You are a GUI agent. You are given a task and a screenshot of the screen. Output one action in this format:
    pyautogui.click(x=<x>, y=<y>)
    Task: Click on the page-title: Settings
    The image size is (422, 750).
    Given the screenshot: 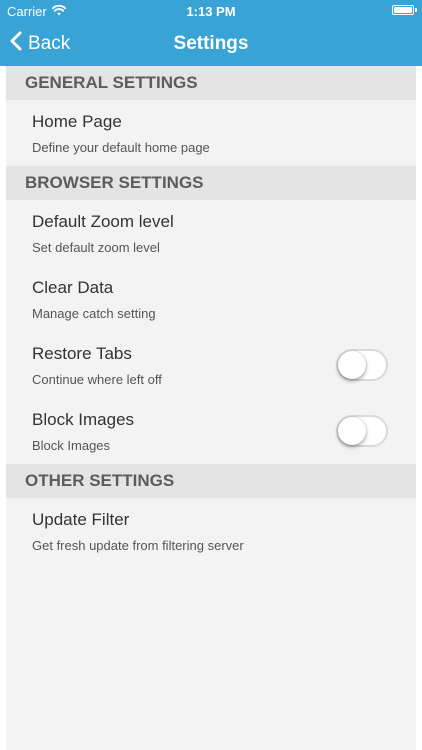 What is the action you would take?
    pyautogui.click(x=211, y=43)
    